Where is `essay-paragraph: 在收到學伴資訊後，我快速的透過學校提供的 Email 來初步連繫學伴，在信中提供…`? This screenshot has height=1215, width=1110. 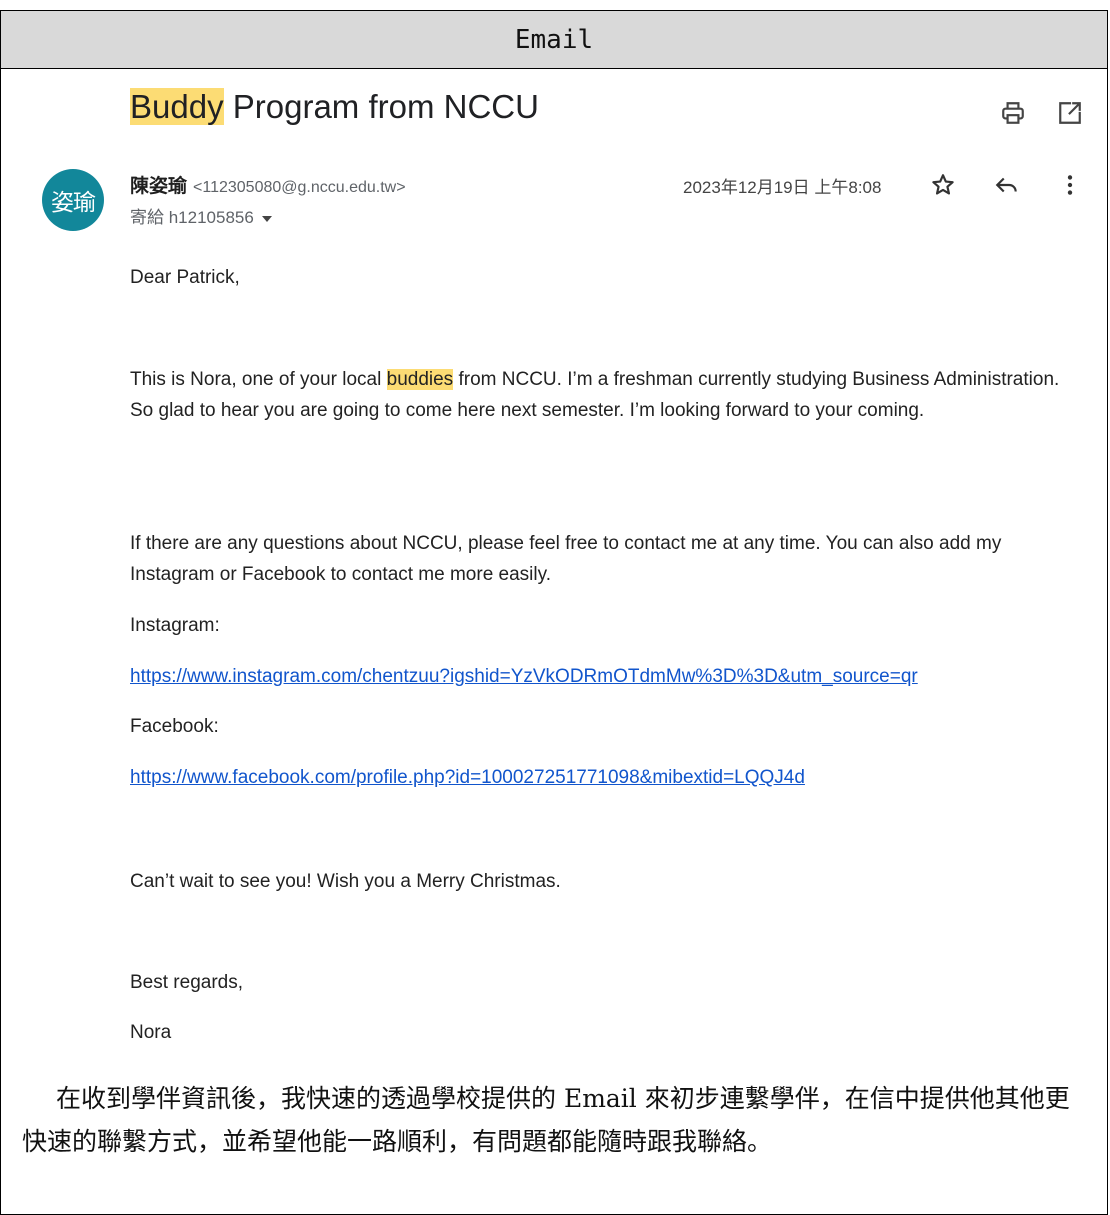
essay-paragraph: 在收到學伴資訊後，我快速的透過學校提供的 Email 來初步連繫學伴，在信中提供… is located at coordinates (546, 1120).